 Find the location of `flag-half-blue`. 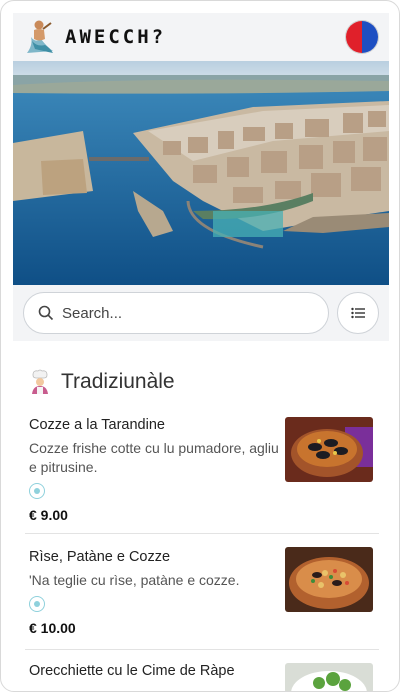

flag-half-blue is located at coordinates (370, 37).